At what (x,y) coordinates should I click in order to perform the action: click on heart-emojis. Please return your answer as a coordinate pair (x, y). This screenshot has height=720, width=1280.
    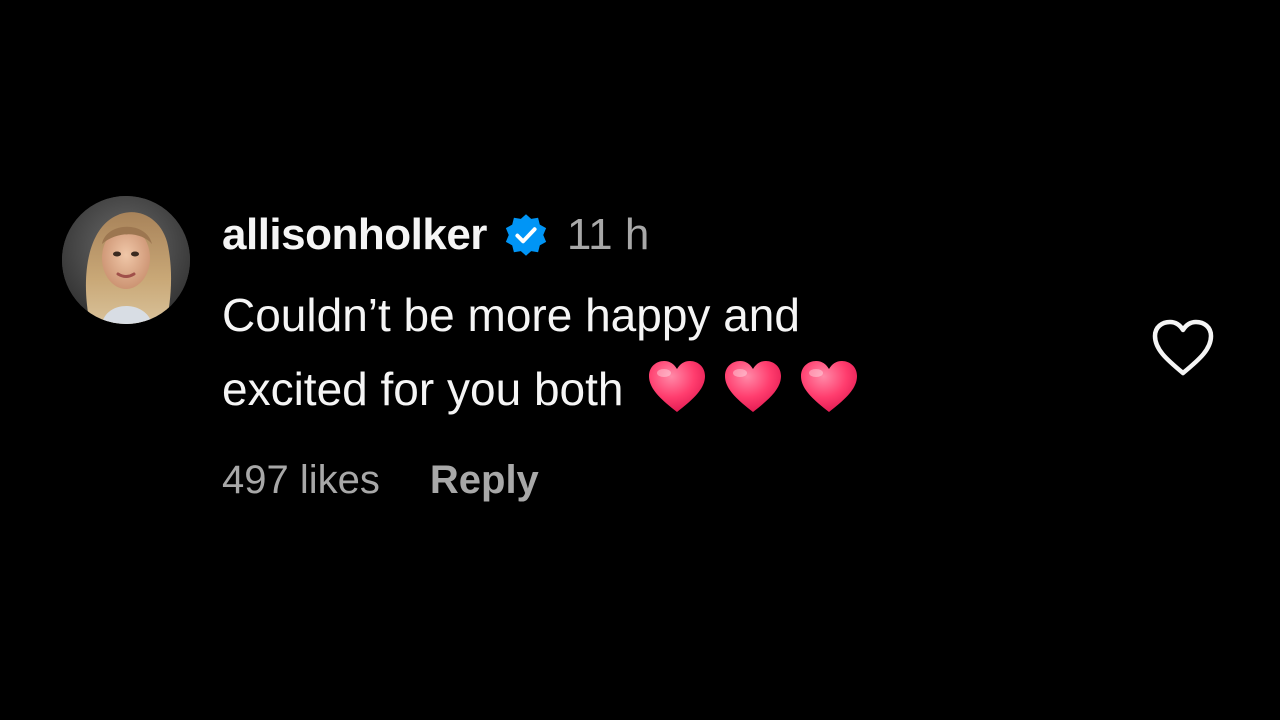
    Looking at the image, I should click on (761, 387).